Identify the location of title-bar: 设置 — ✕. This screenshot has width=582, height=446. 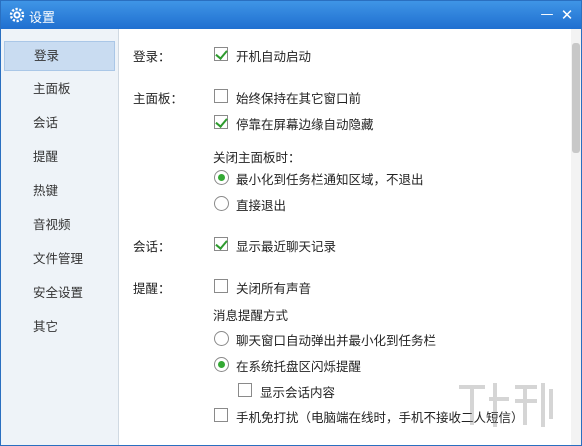
(291, 15).